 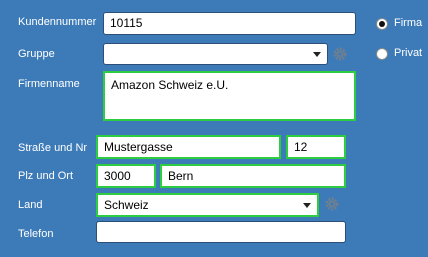 I want to click on plz-ort-label: Plz und Ort, so click(x=46, y=176).